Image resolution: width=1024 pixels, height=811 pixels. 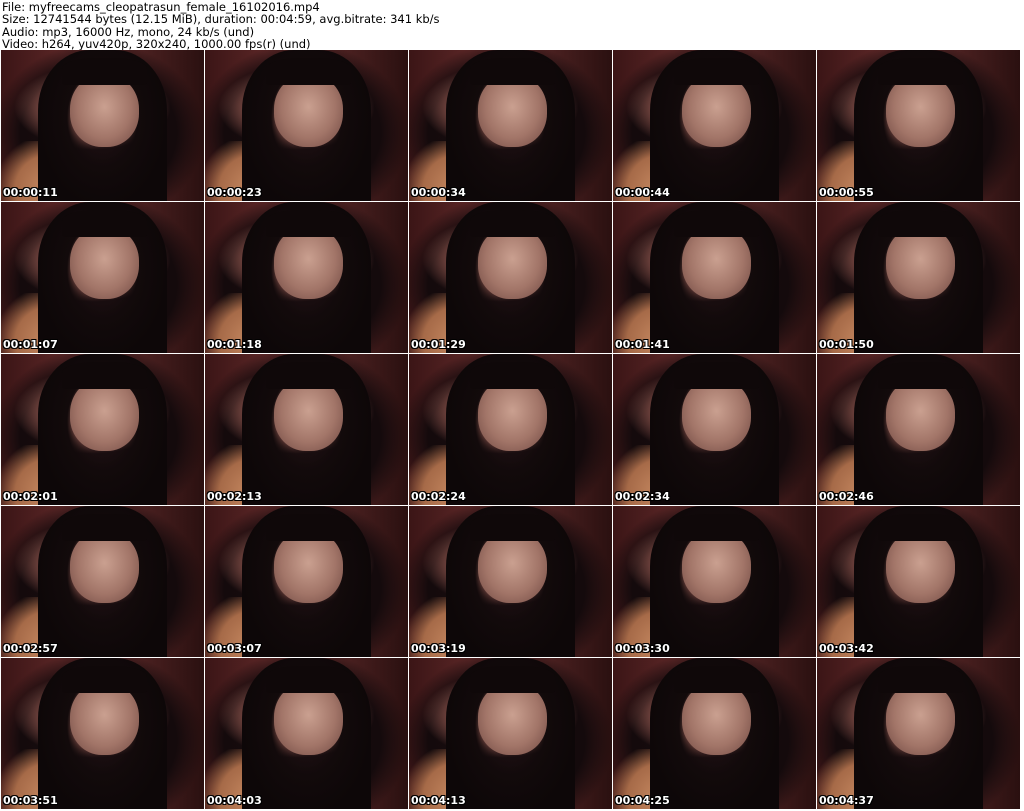 What do you see at coordinates (30, 800) in the screenshot?
I see `timestamp-label: 00:03:51` at bounding box center [30, 800].